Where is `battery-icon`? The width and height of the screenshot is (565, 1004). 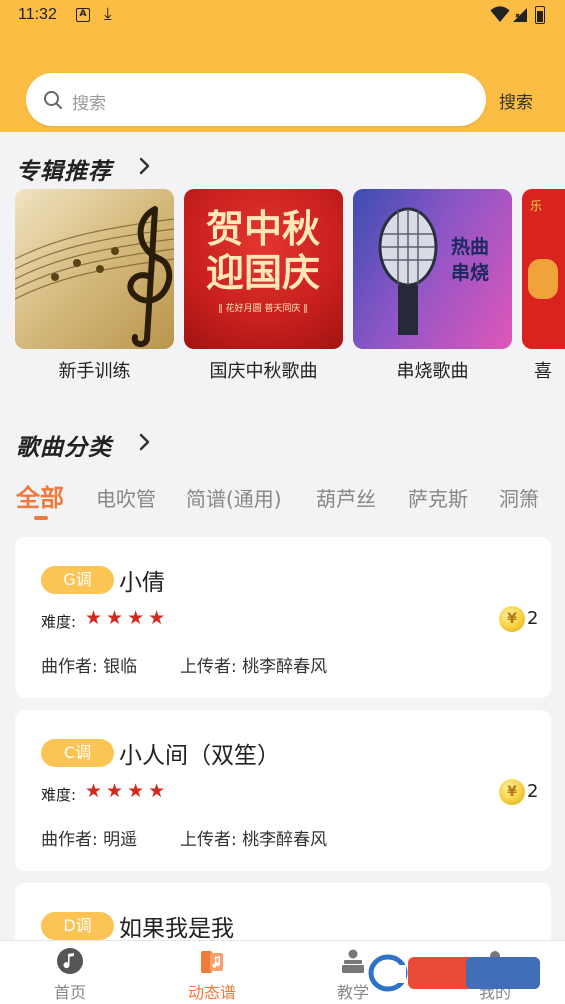 battery-icon is located at coordinates (540, 15).